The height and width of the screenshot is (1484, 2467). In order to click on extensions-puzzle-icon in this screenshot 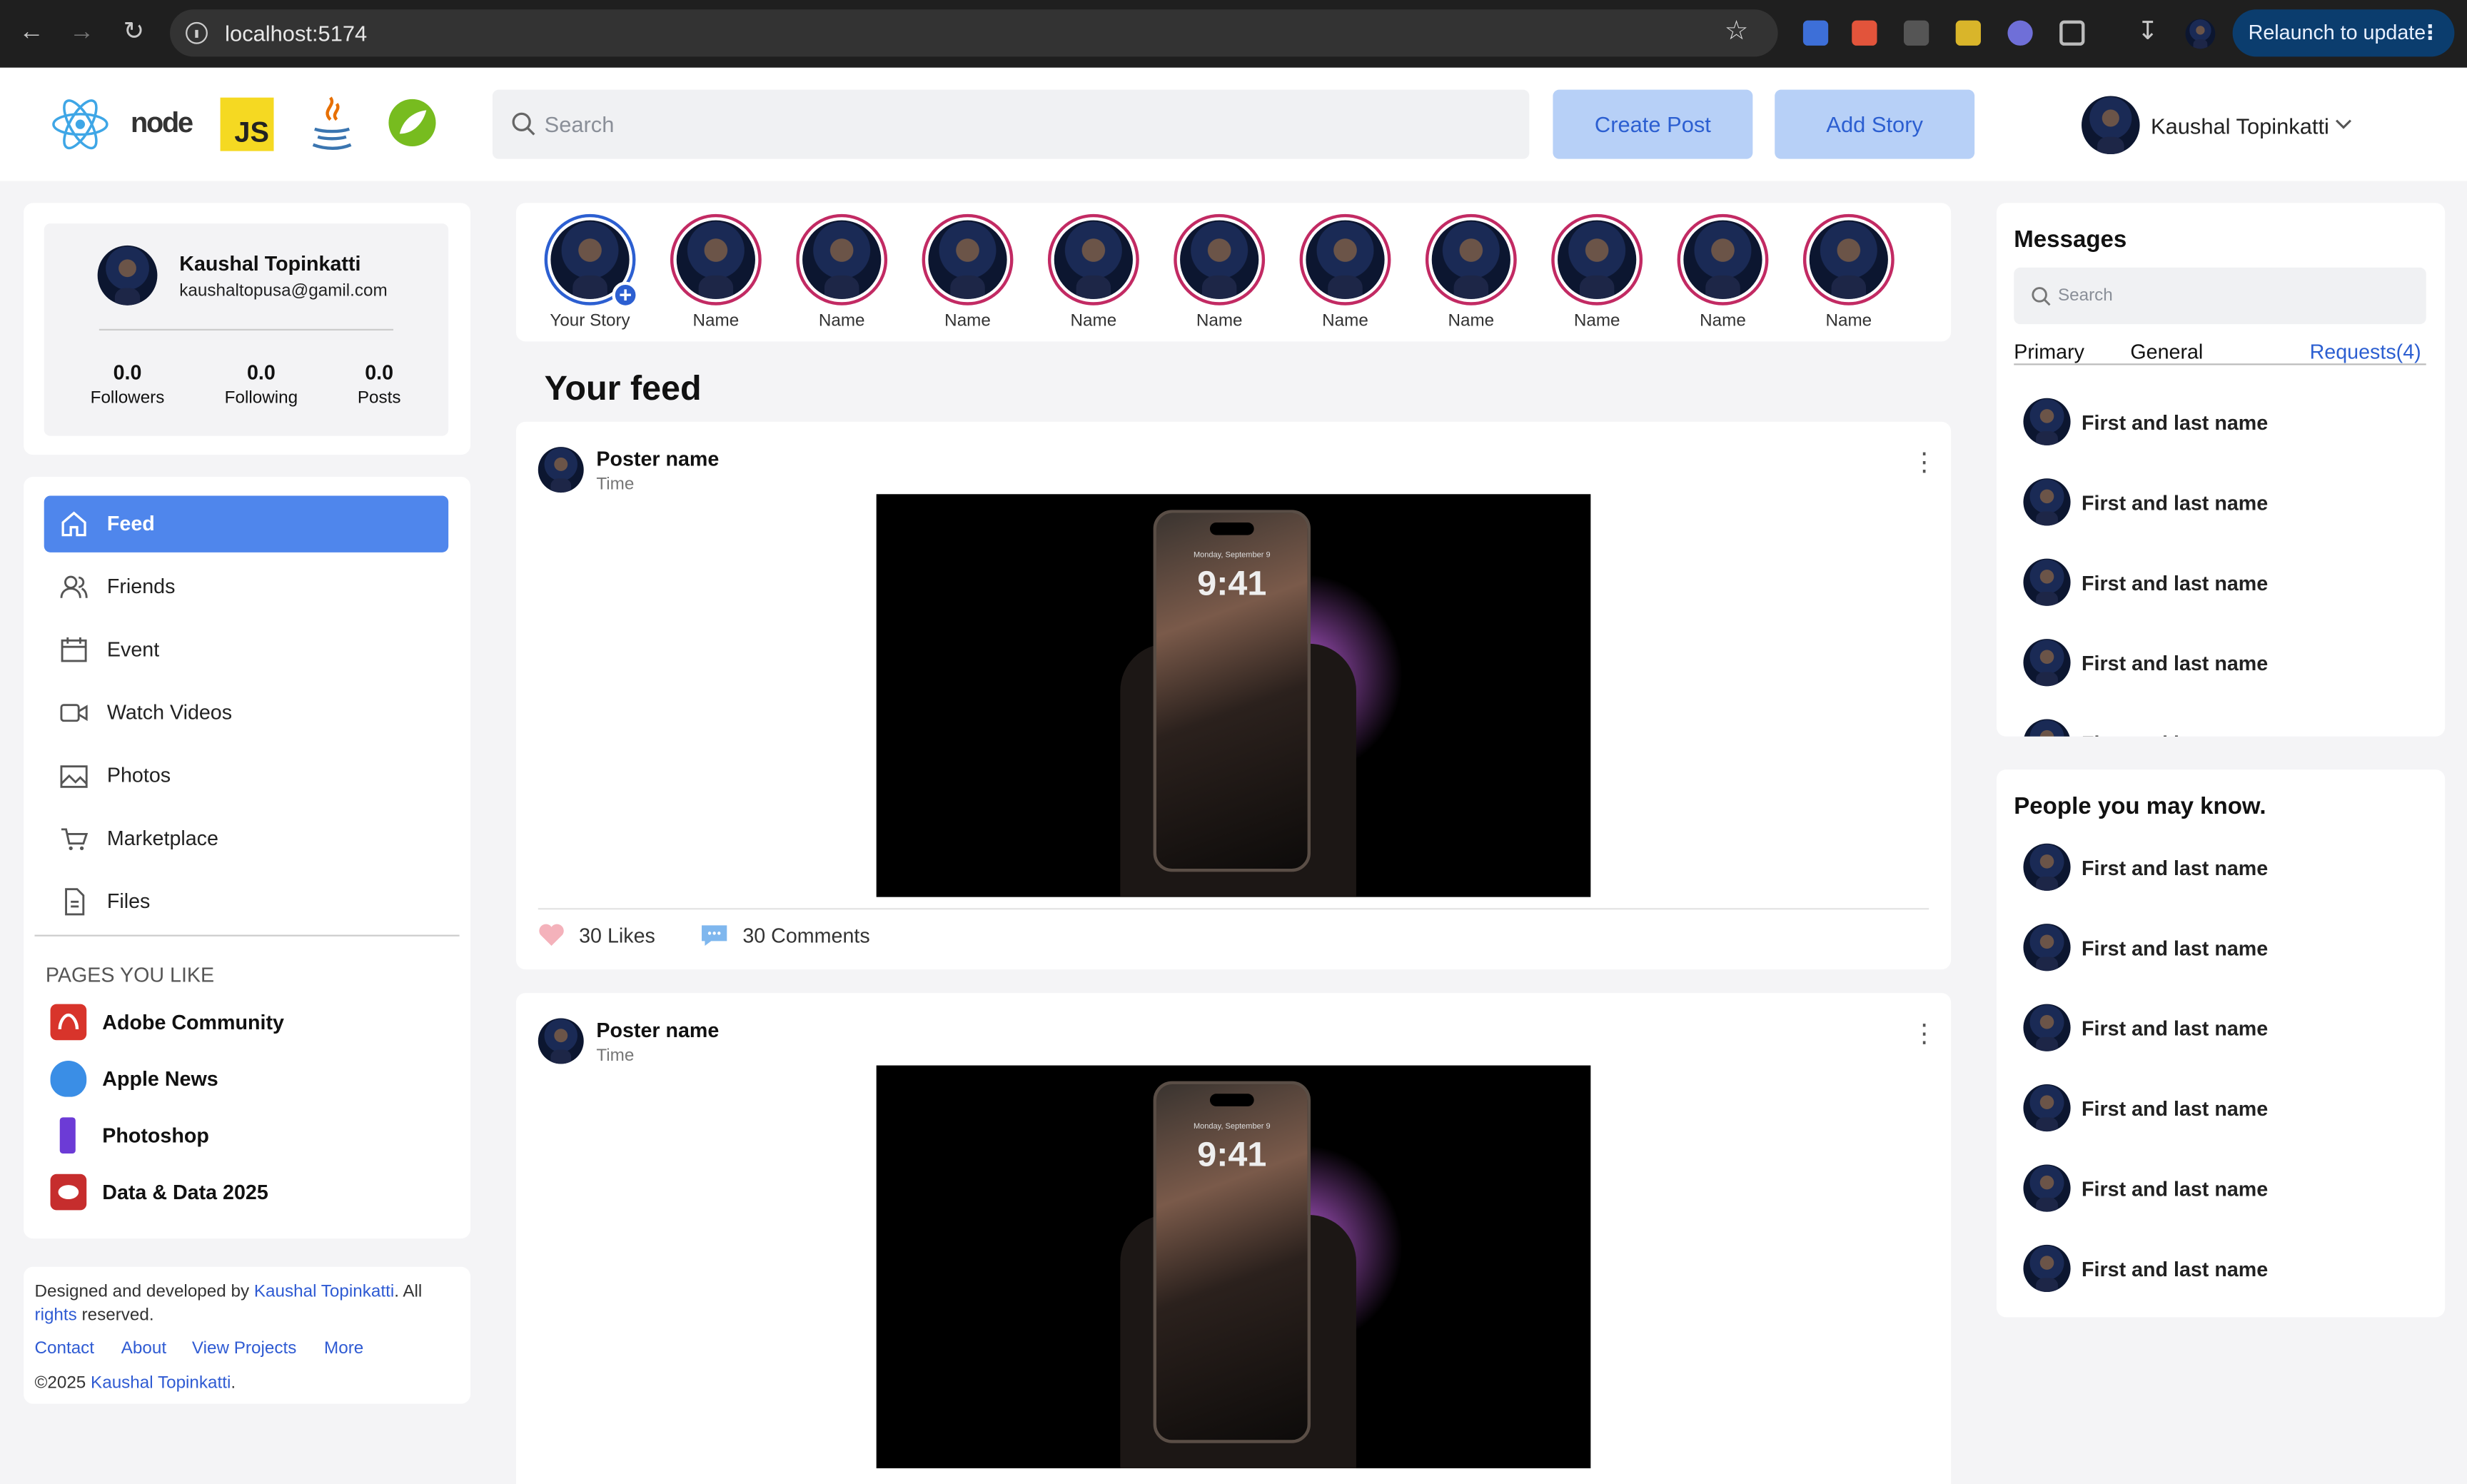, I will do `click(2072, 33)`.